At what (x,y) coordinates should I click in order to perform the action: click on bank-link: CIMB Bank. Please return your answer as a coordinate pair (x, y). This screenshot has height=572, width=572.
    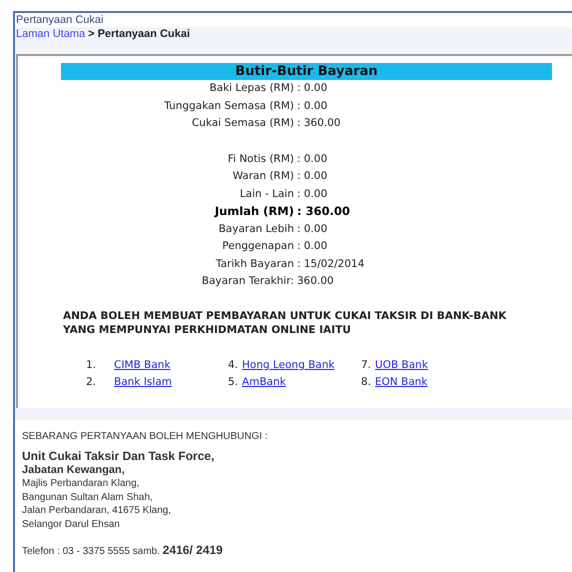
    Looking at the image, I should click on (142, 365).